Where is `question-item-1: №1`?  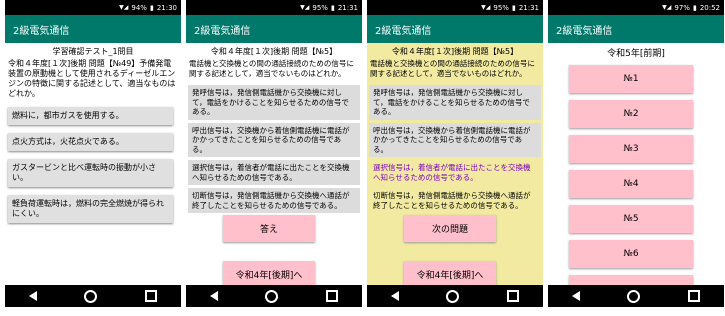 question-item-1: №1 is located at coordinates (631, 79).